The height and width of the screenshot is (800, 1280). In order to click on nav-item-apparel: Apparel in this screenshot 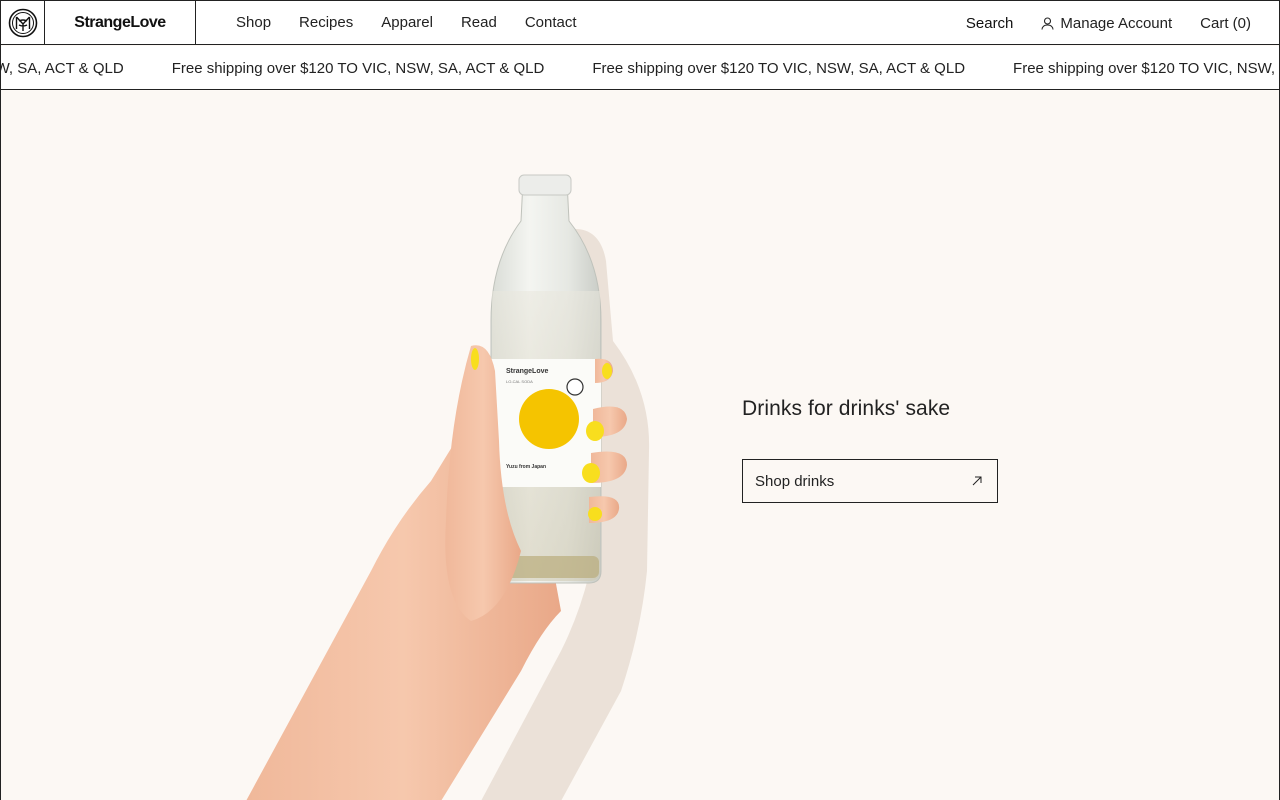, I will do `click(407, 22)`.